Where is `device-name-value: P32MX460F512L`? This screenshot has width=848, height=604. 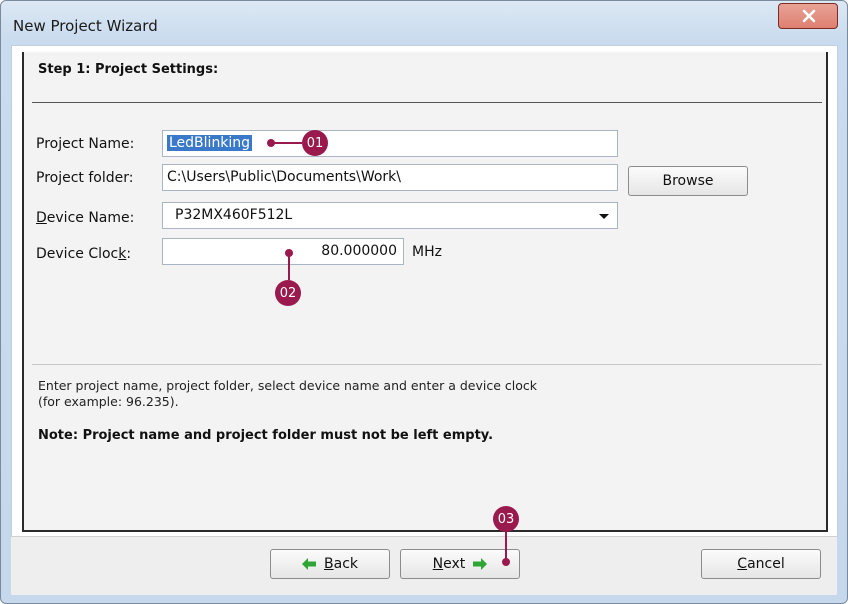
device-name-value: P32MX460F512L is located at coordinates (234, 215).